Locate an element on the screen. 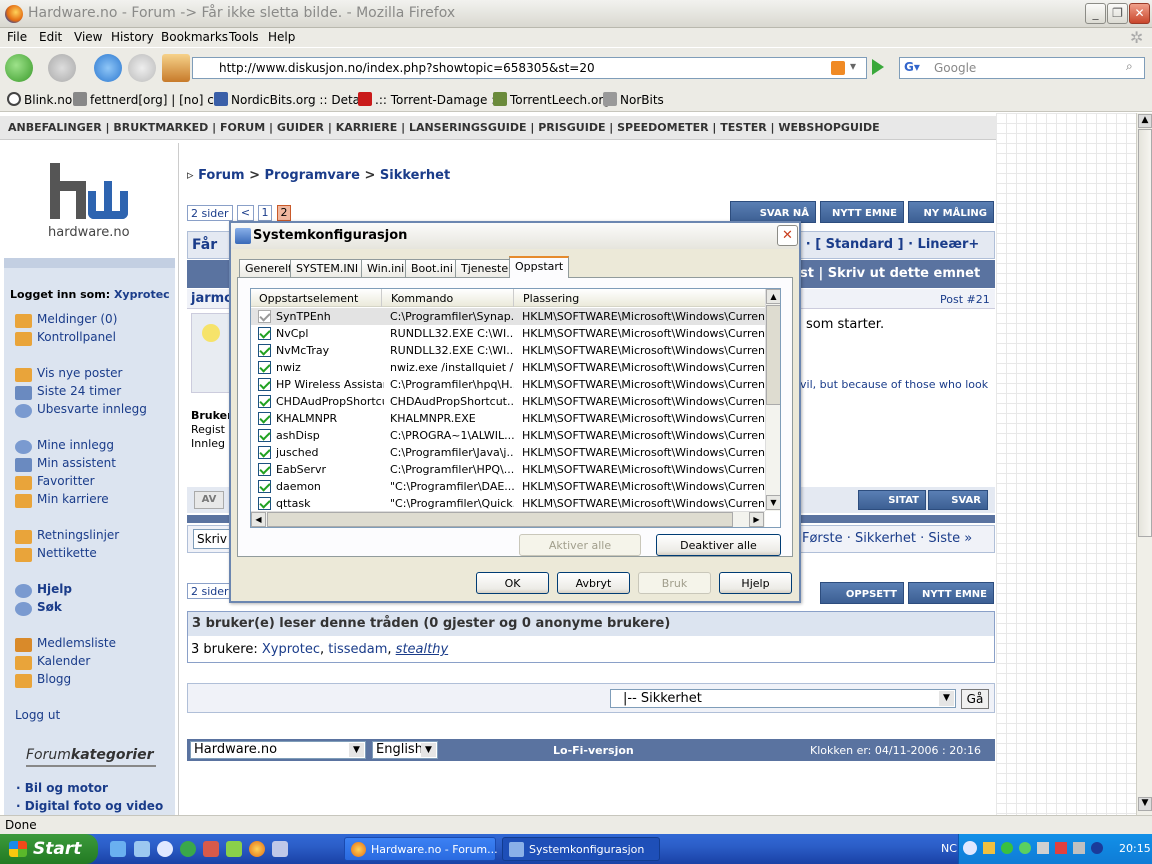 The height and width of the screenshot is (864, 1152). home-icon is located at coordinates (176, 68).